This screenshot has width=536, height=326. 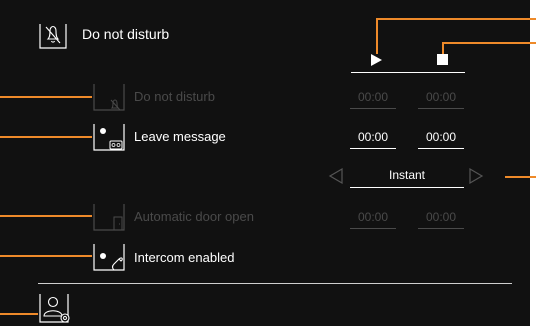 I want to click on door-icon, so click(x=109, y=217).